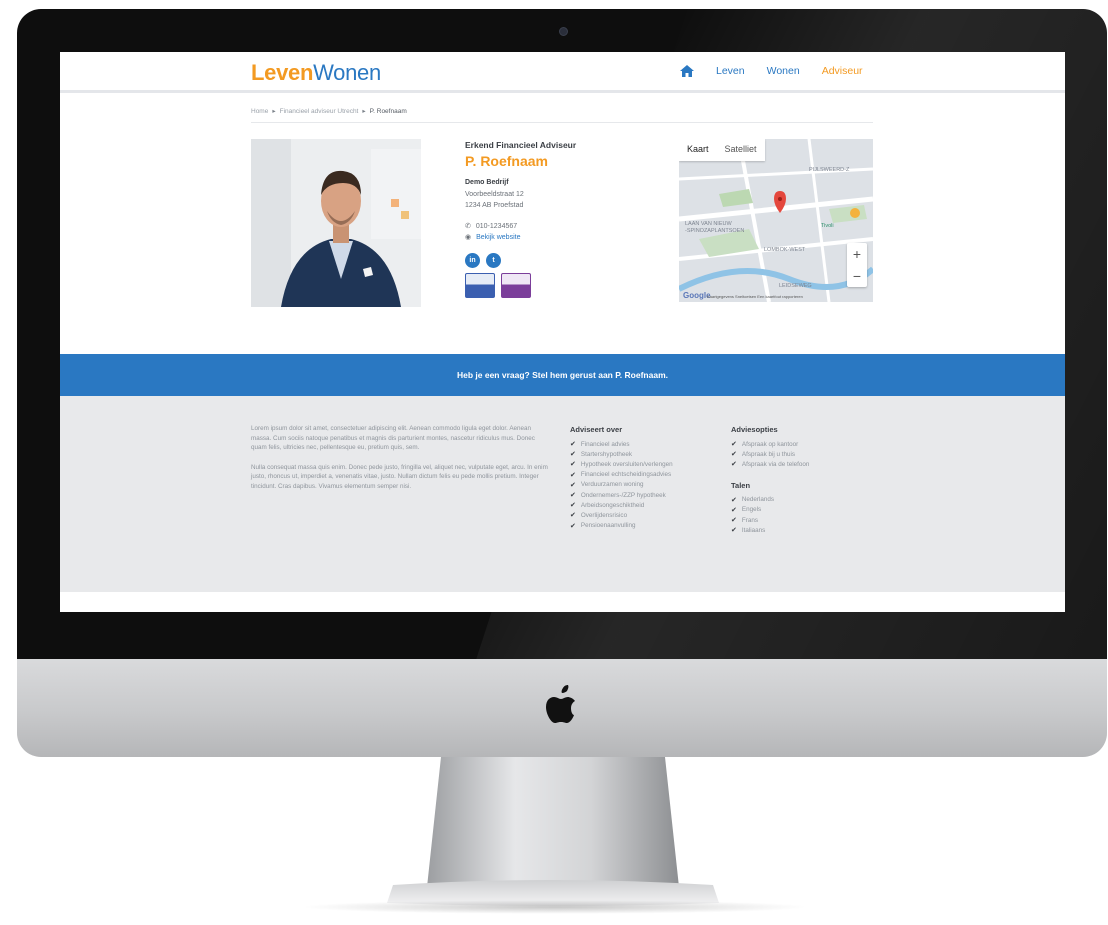 The width and height of the screenshot is (1108, 925). What do you see at coordinates (785, 250) in the screenshot?
I see `map-label: LOMBOK-WEST` at bounding box center [785, 250].